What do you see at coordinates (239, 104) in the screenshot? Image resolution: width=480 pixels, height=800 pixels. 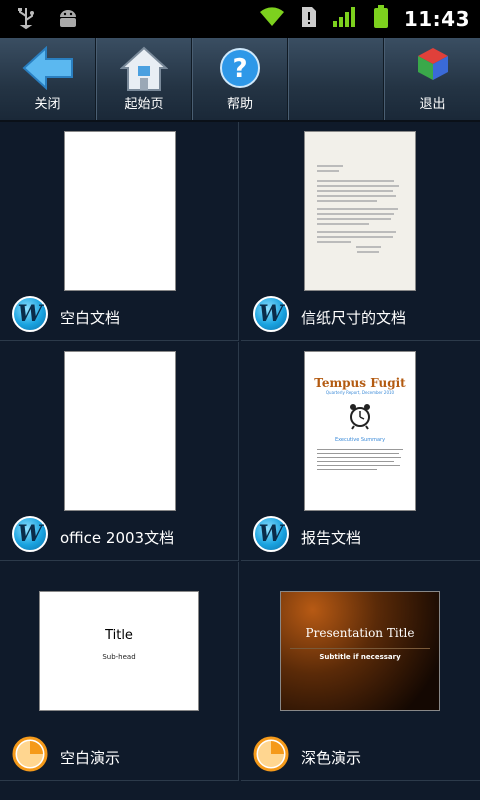 I see `help-label: 帮助` at bounding box center [239, 104].